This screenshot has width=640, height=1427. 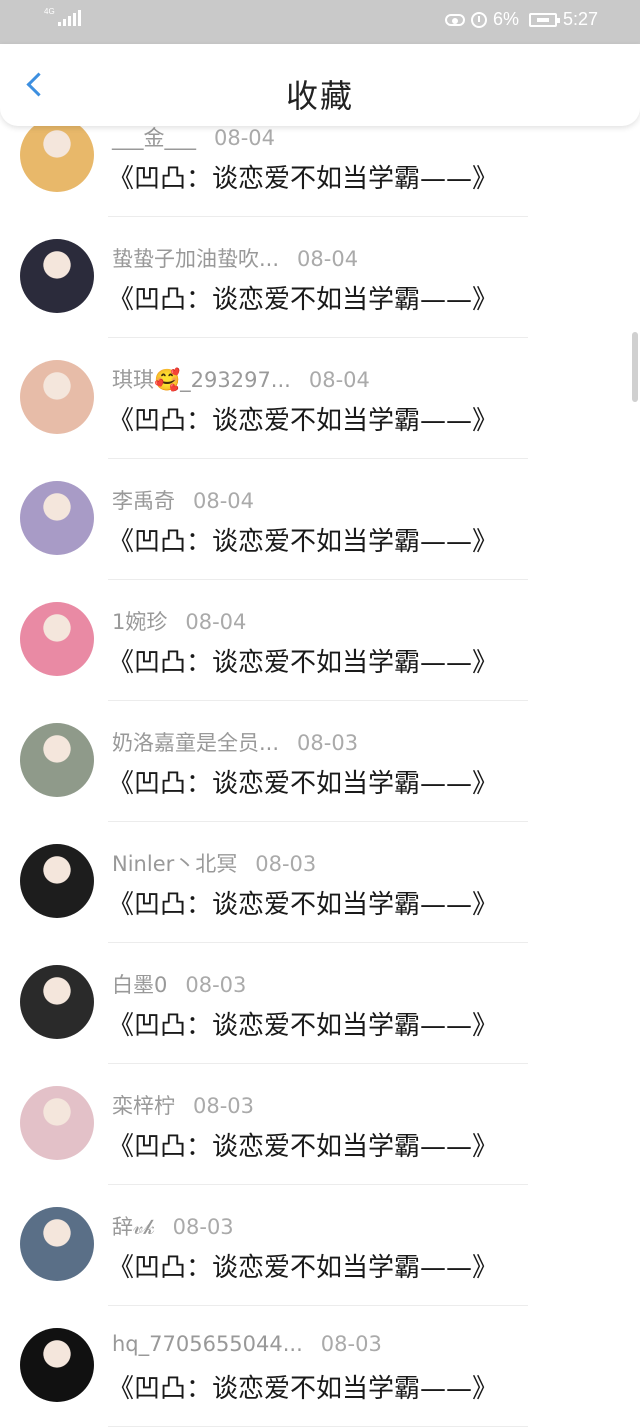 What do you see at coordinates (140, 622) in the screenshot?
I see `username: 1婉珍` at bounding box center [140, 622].